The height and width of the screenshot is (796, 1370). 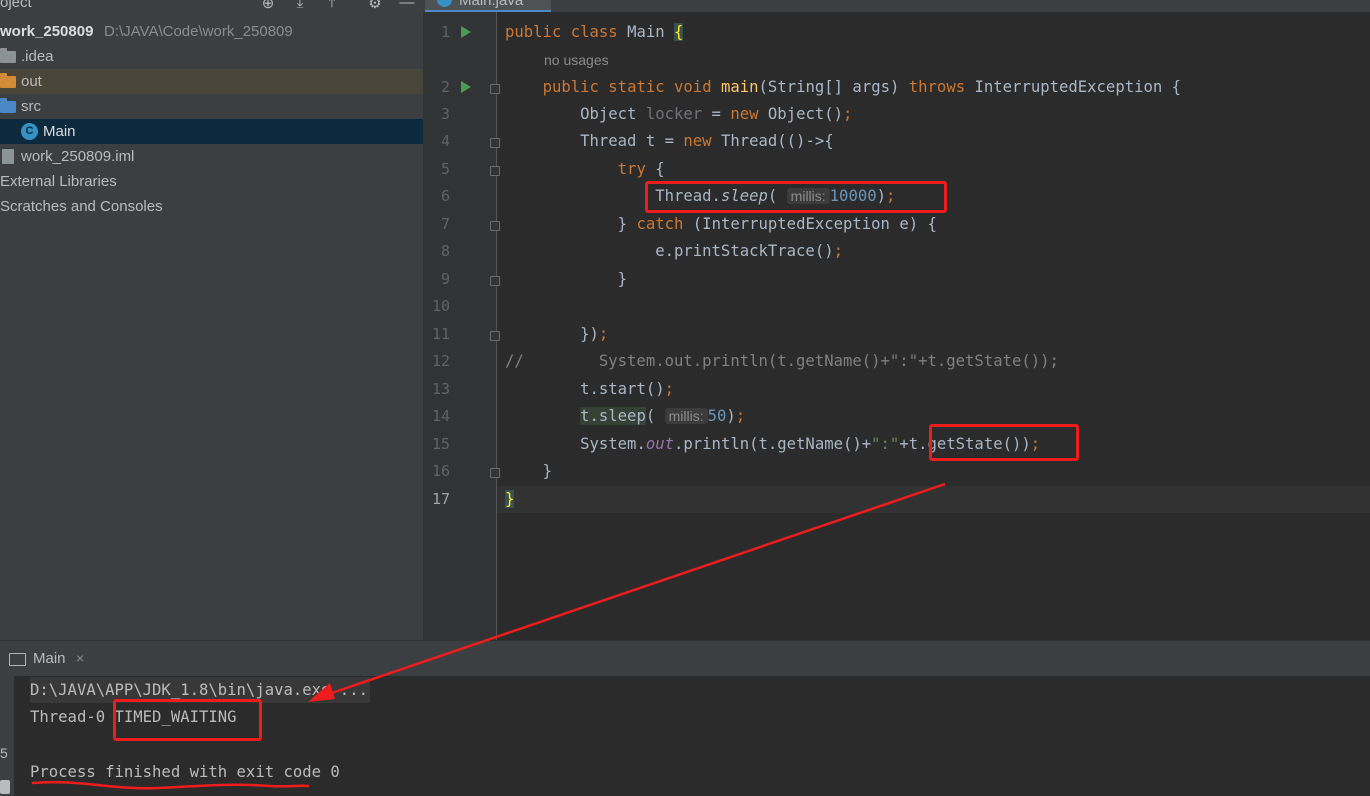 I want to click on code-line-11: });, so click(x=556, y=334).